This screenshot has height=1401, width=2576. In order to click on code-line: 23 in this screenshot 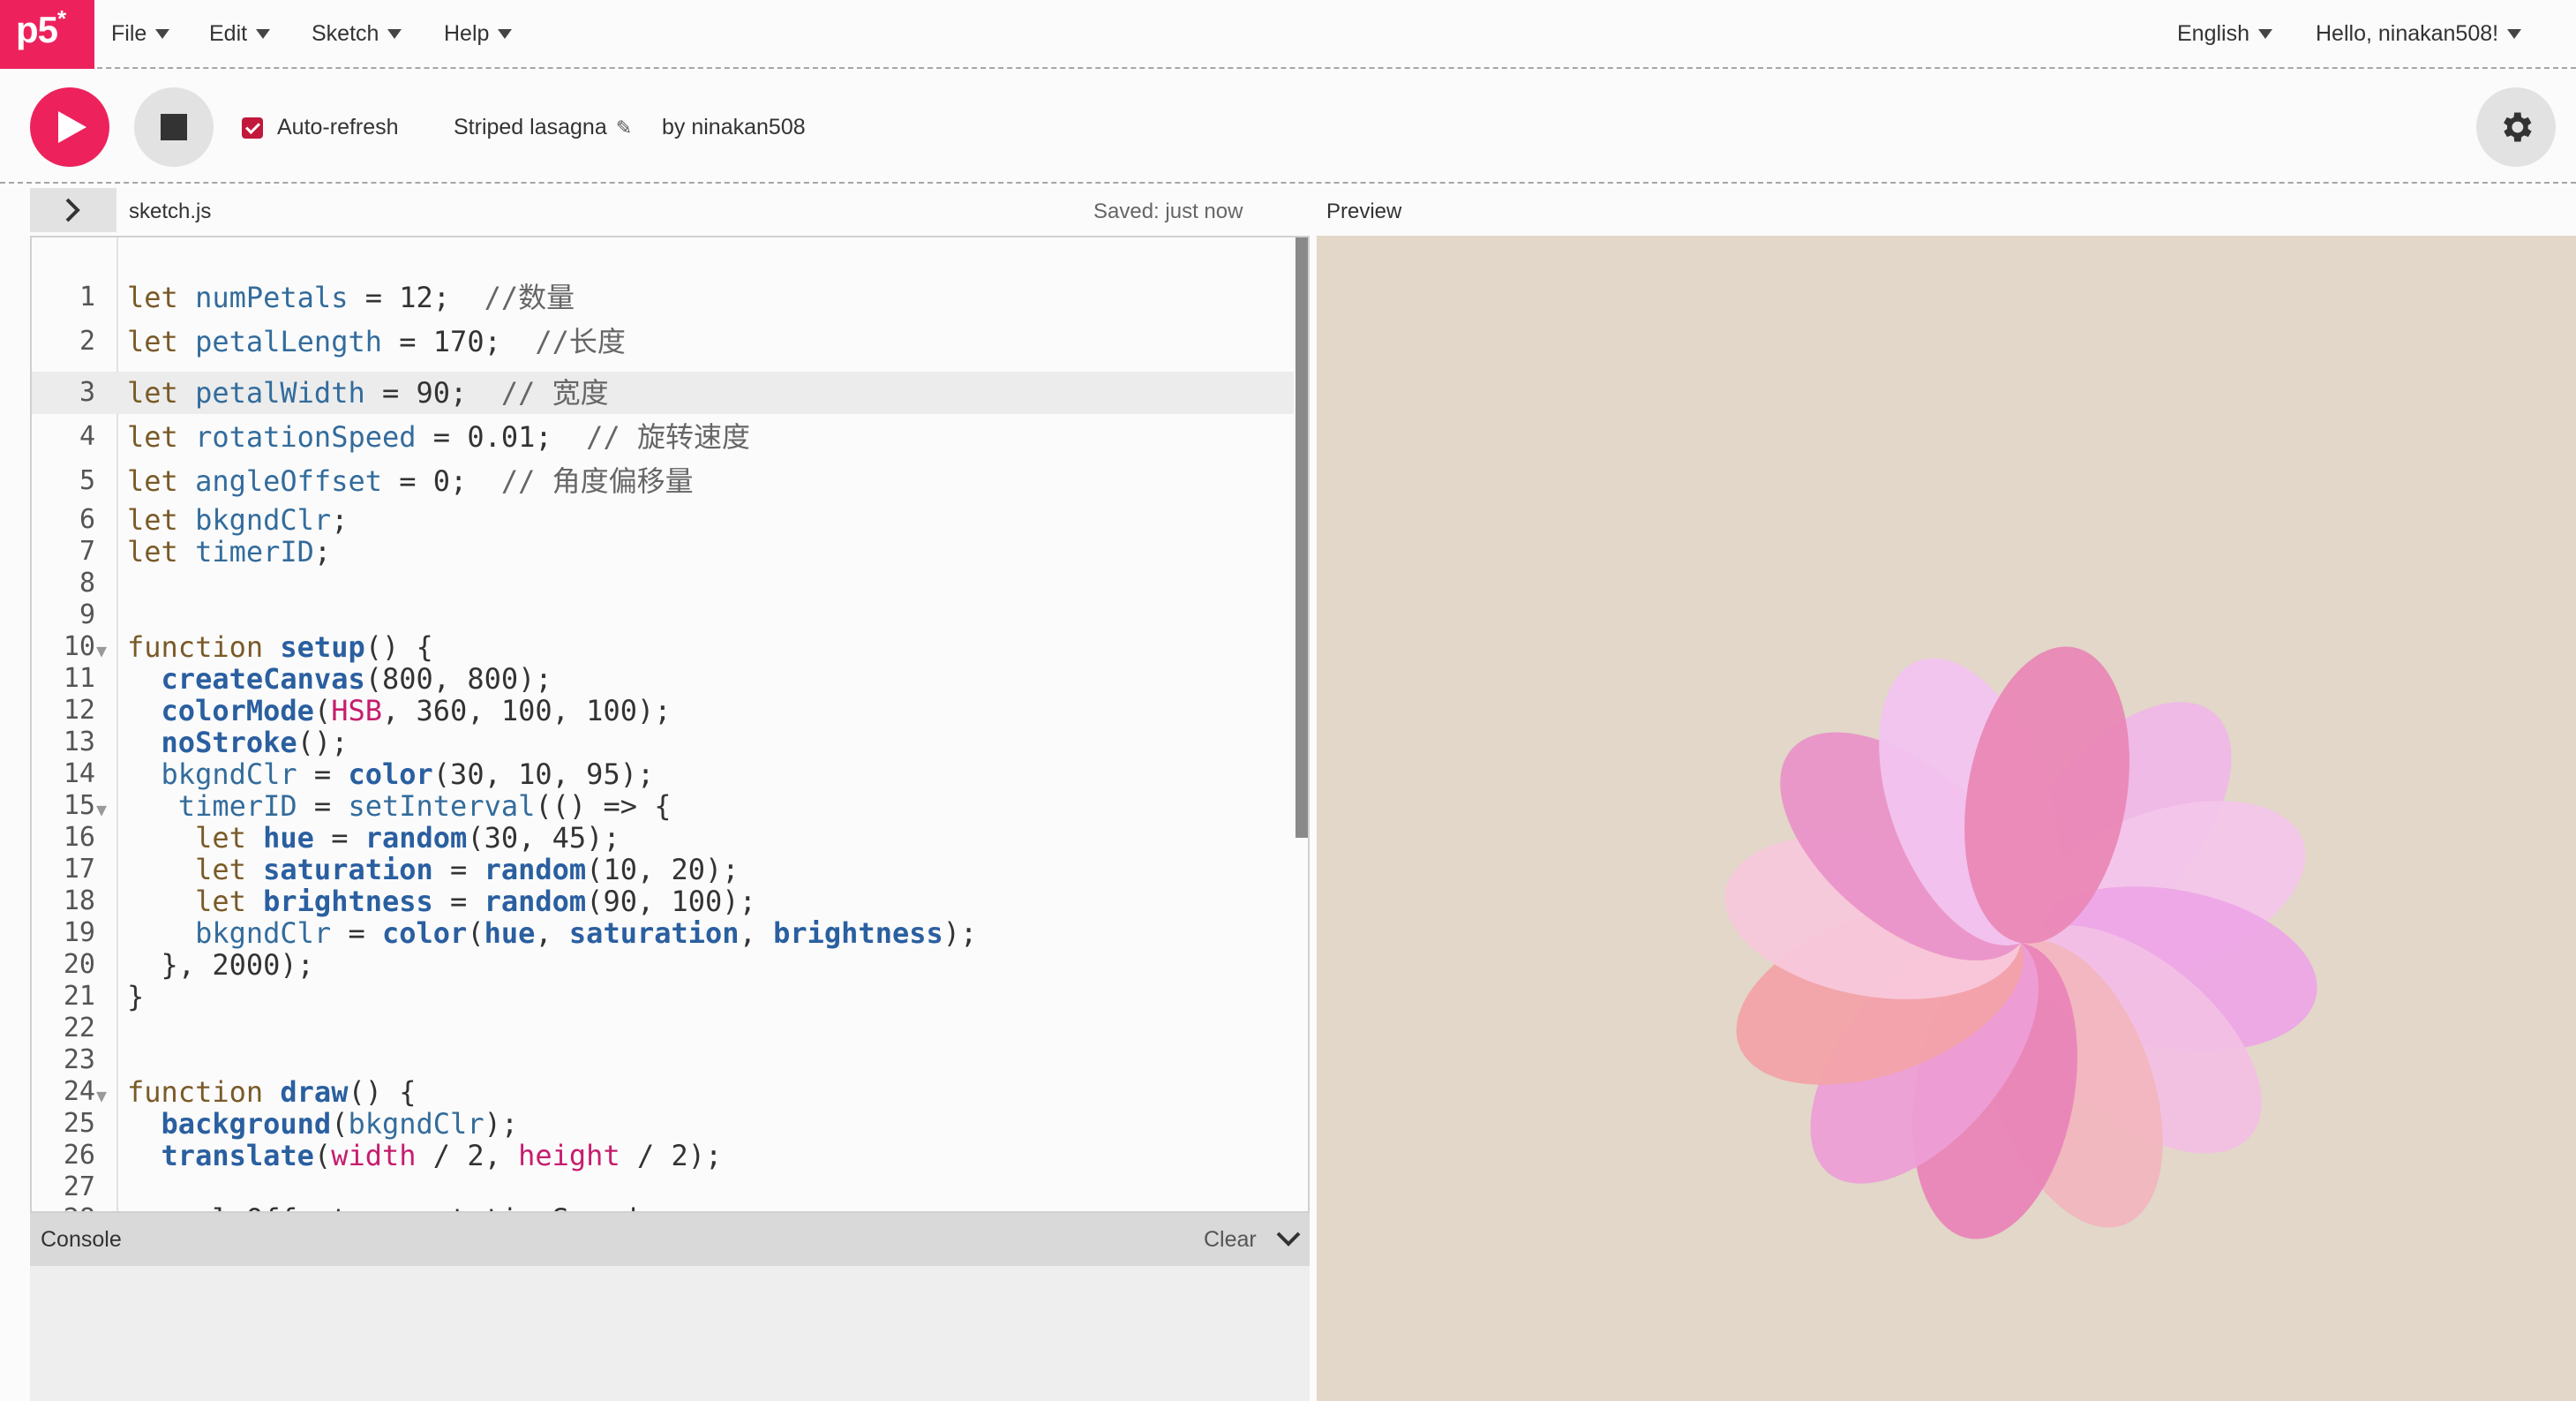, I will do `click(663, 1060)`.